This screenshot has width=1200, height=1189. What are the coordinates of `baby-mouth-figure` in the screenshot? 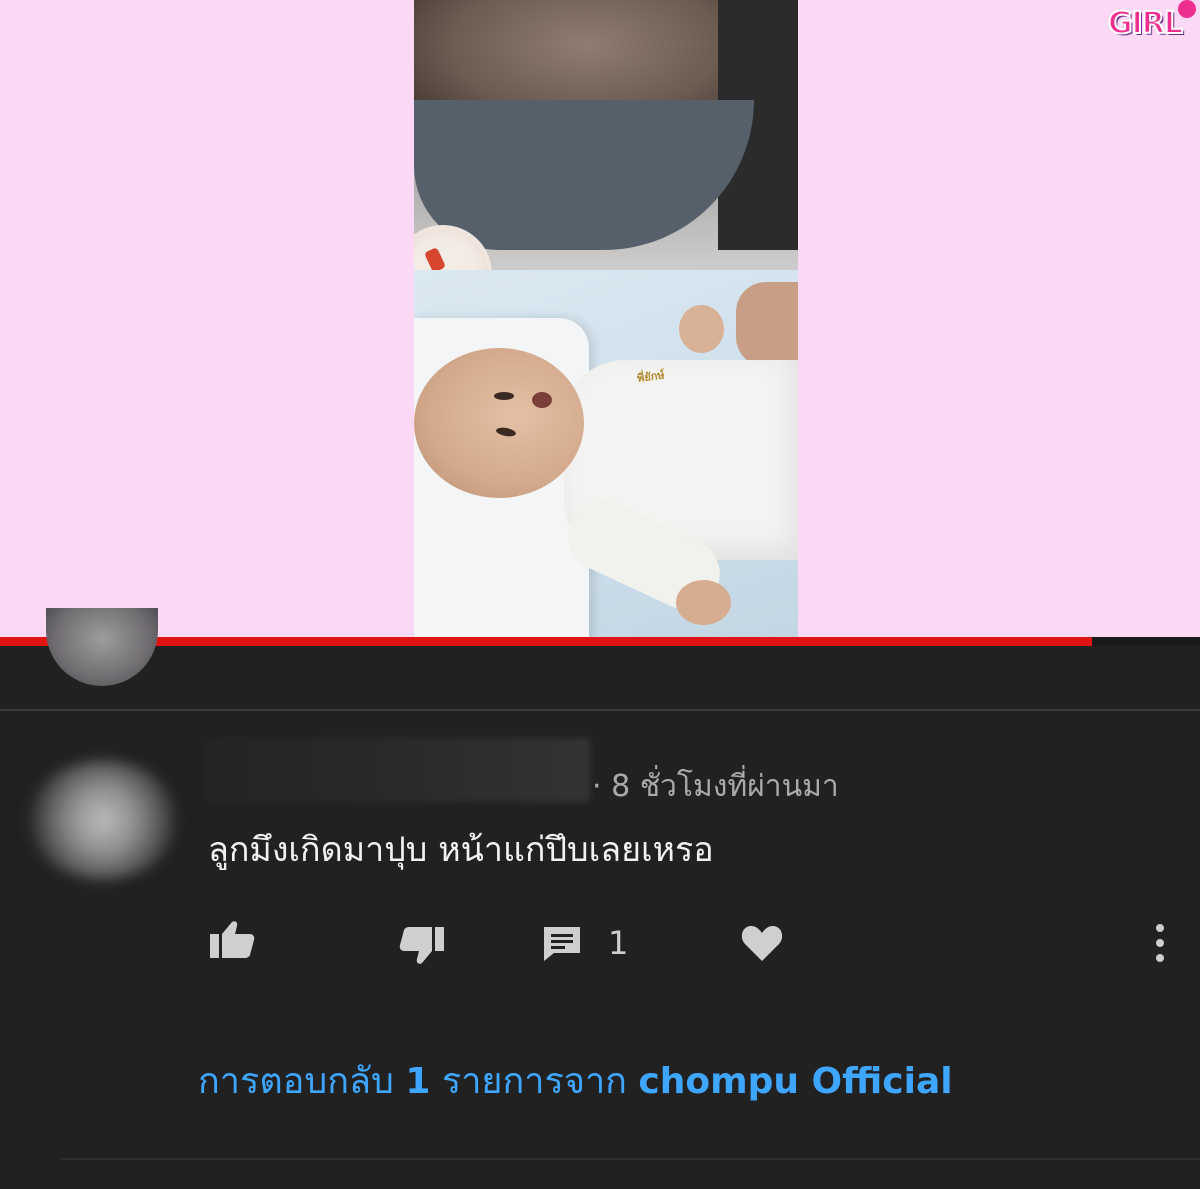 It's located at (542, 400).